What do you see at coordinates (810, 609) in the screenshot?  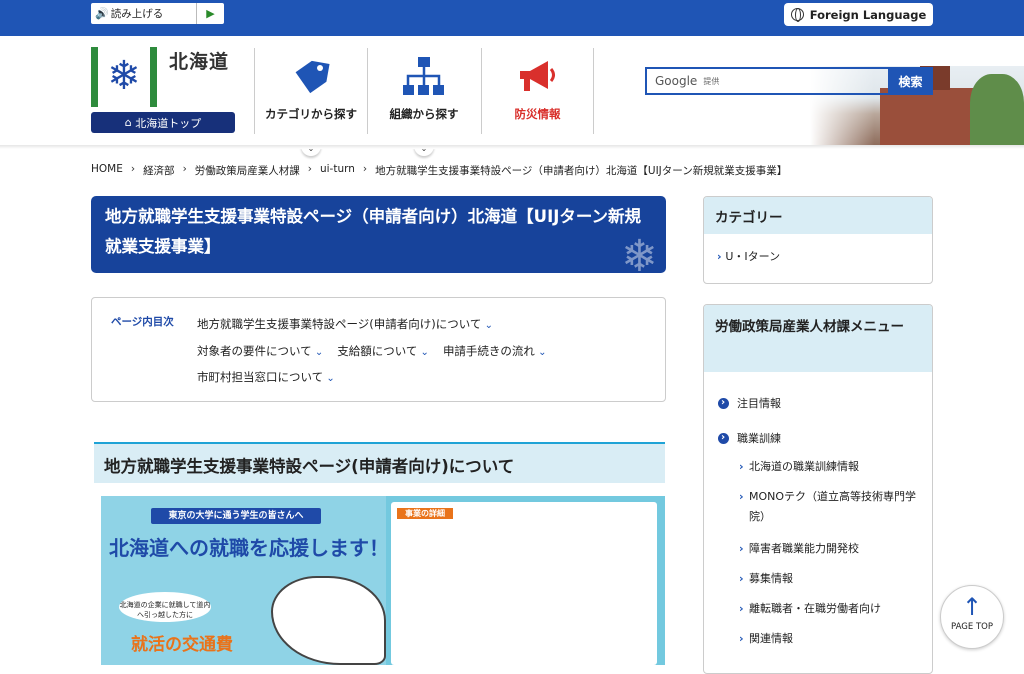 I see `menu-item-job-change: 離転職者・在職労働者向け` at bounding box center [810, 609].